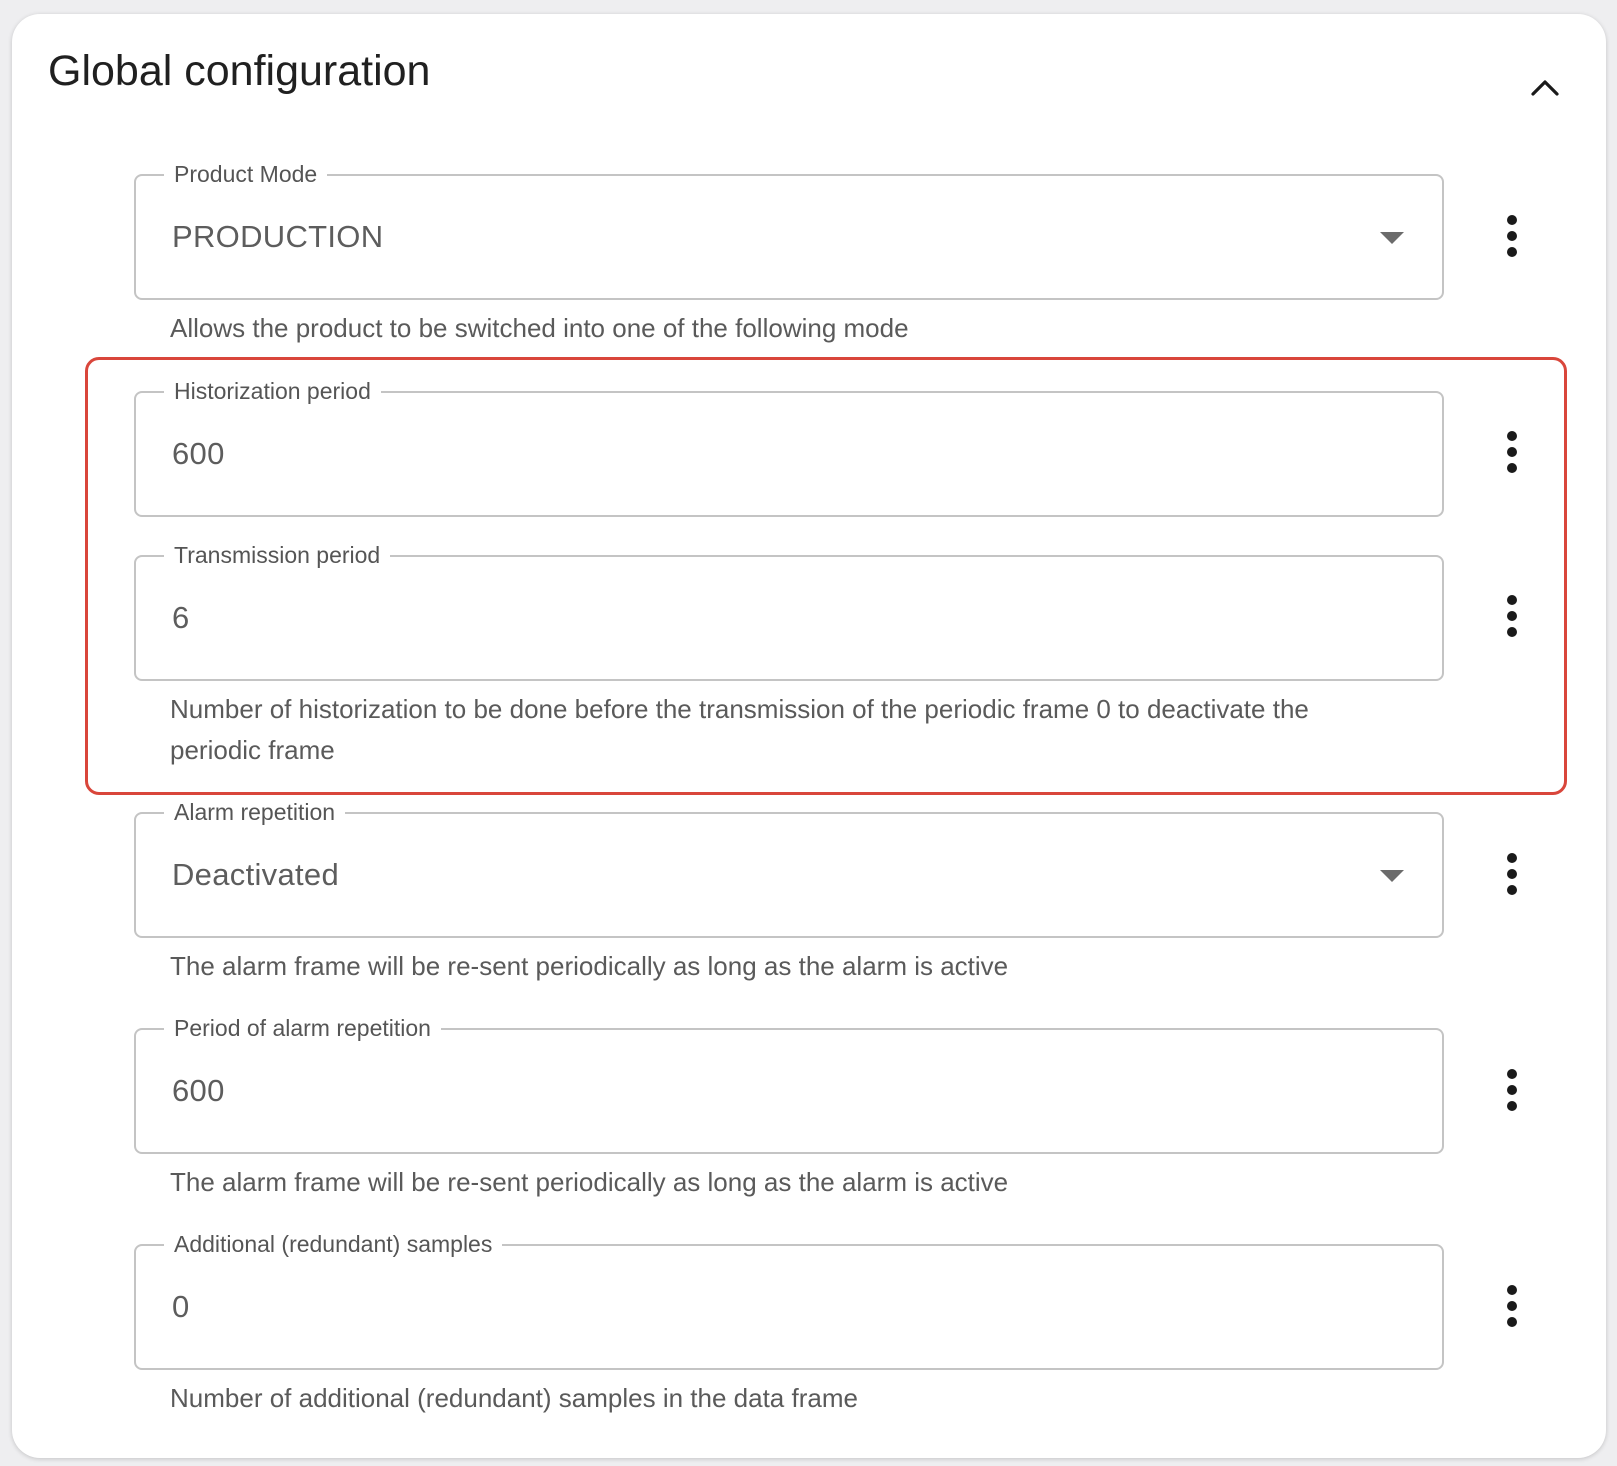 The image size is (1617, 1466). Describe the element at coordinates (1512, 1306) in the screenshot. I see `additional-samples-more-button` at that location.